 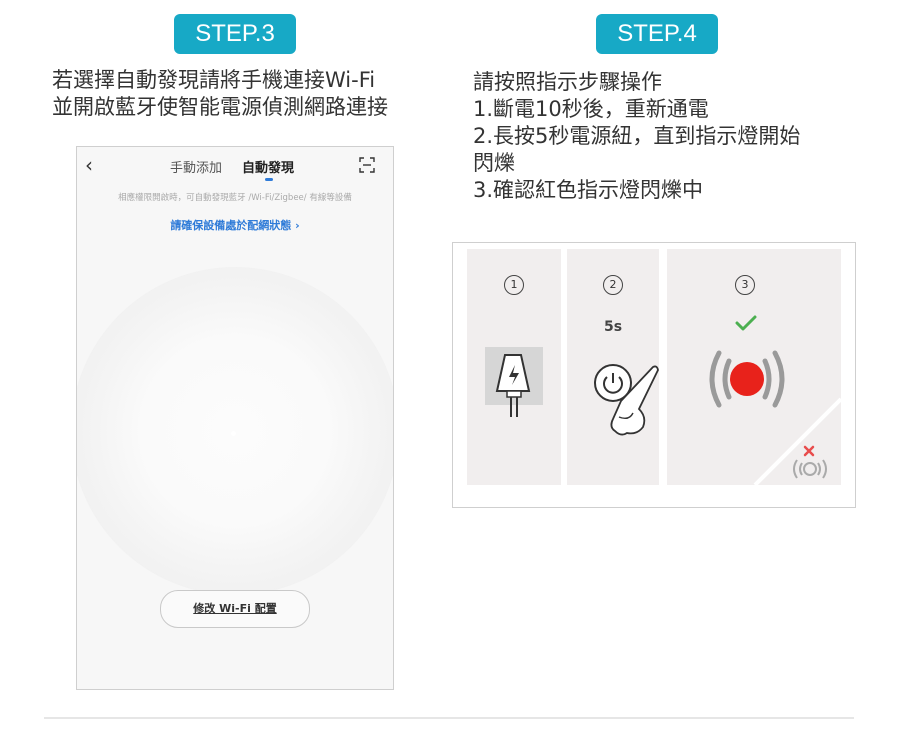 What do you see at coordinates (235, 609) in the screenshot?
I see `modify-wifi-button: 修改 Wi-Fi 配置` at bounding box center [235, 609].